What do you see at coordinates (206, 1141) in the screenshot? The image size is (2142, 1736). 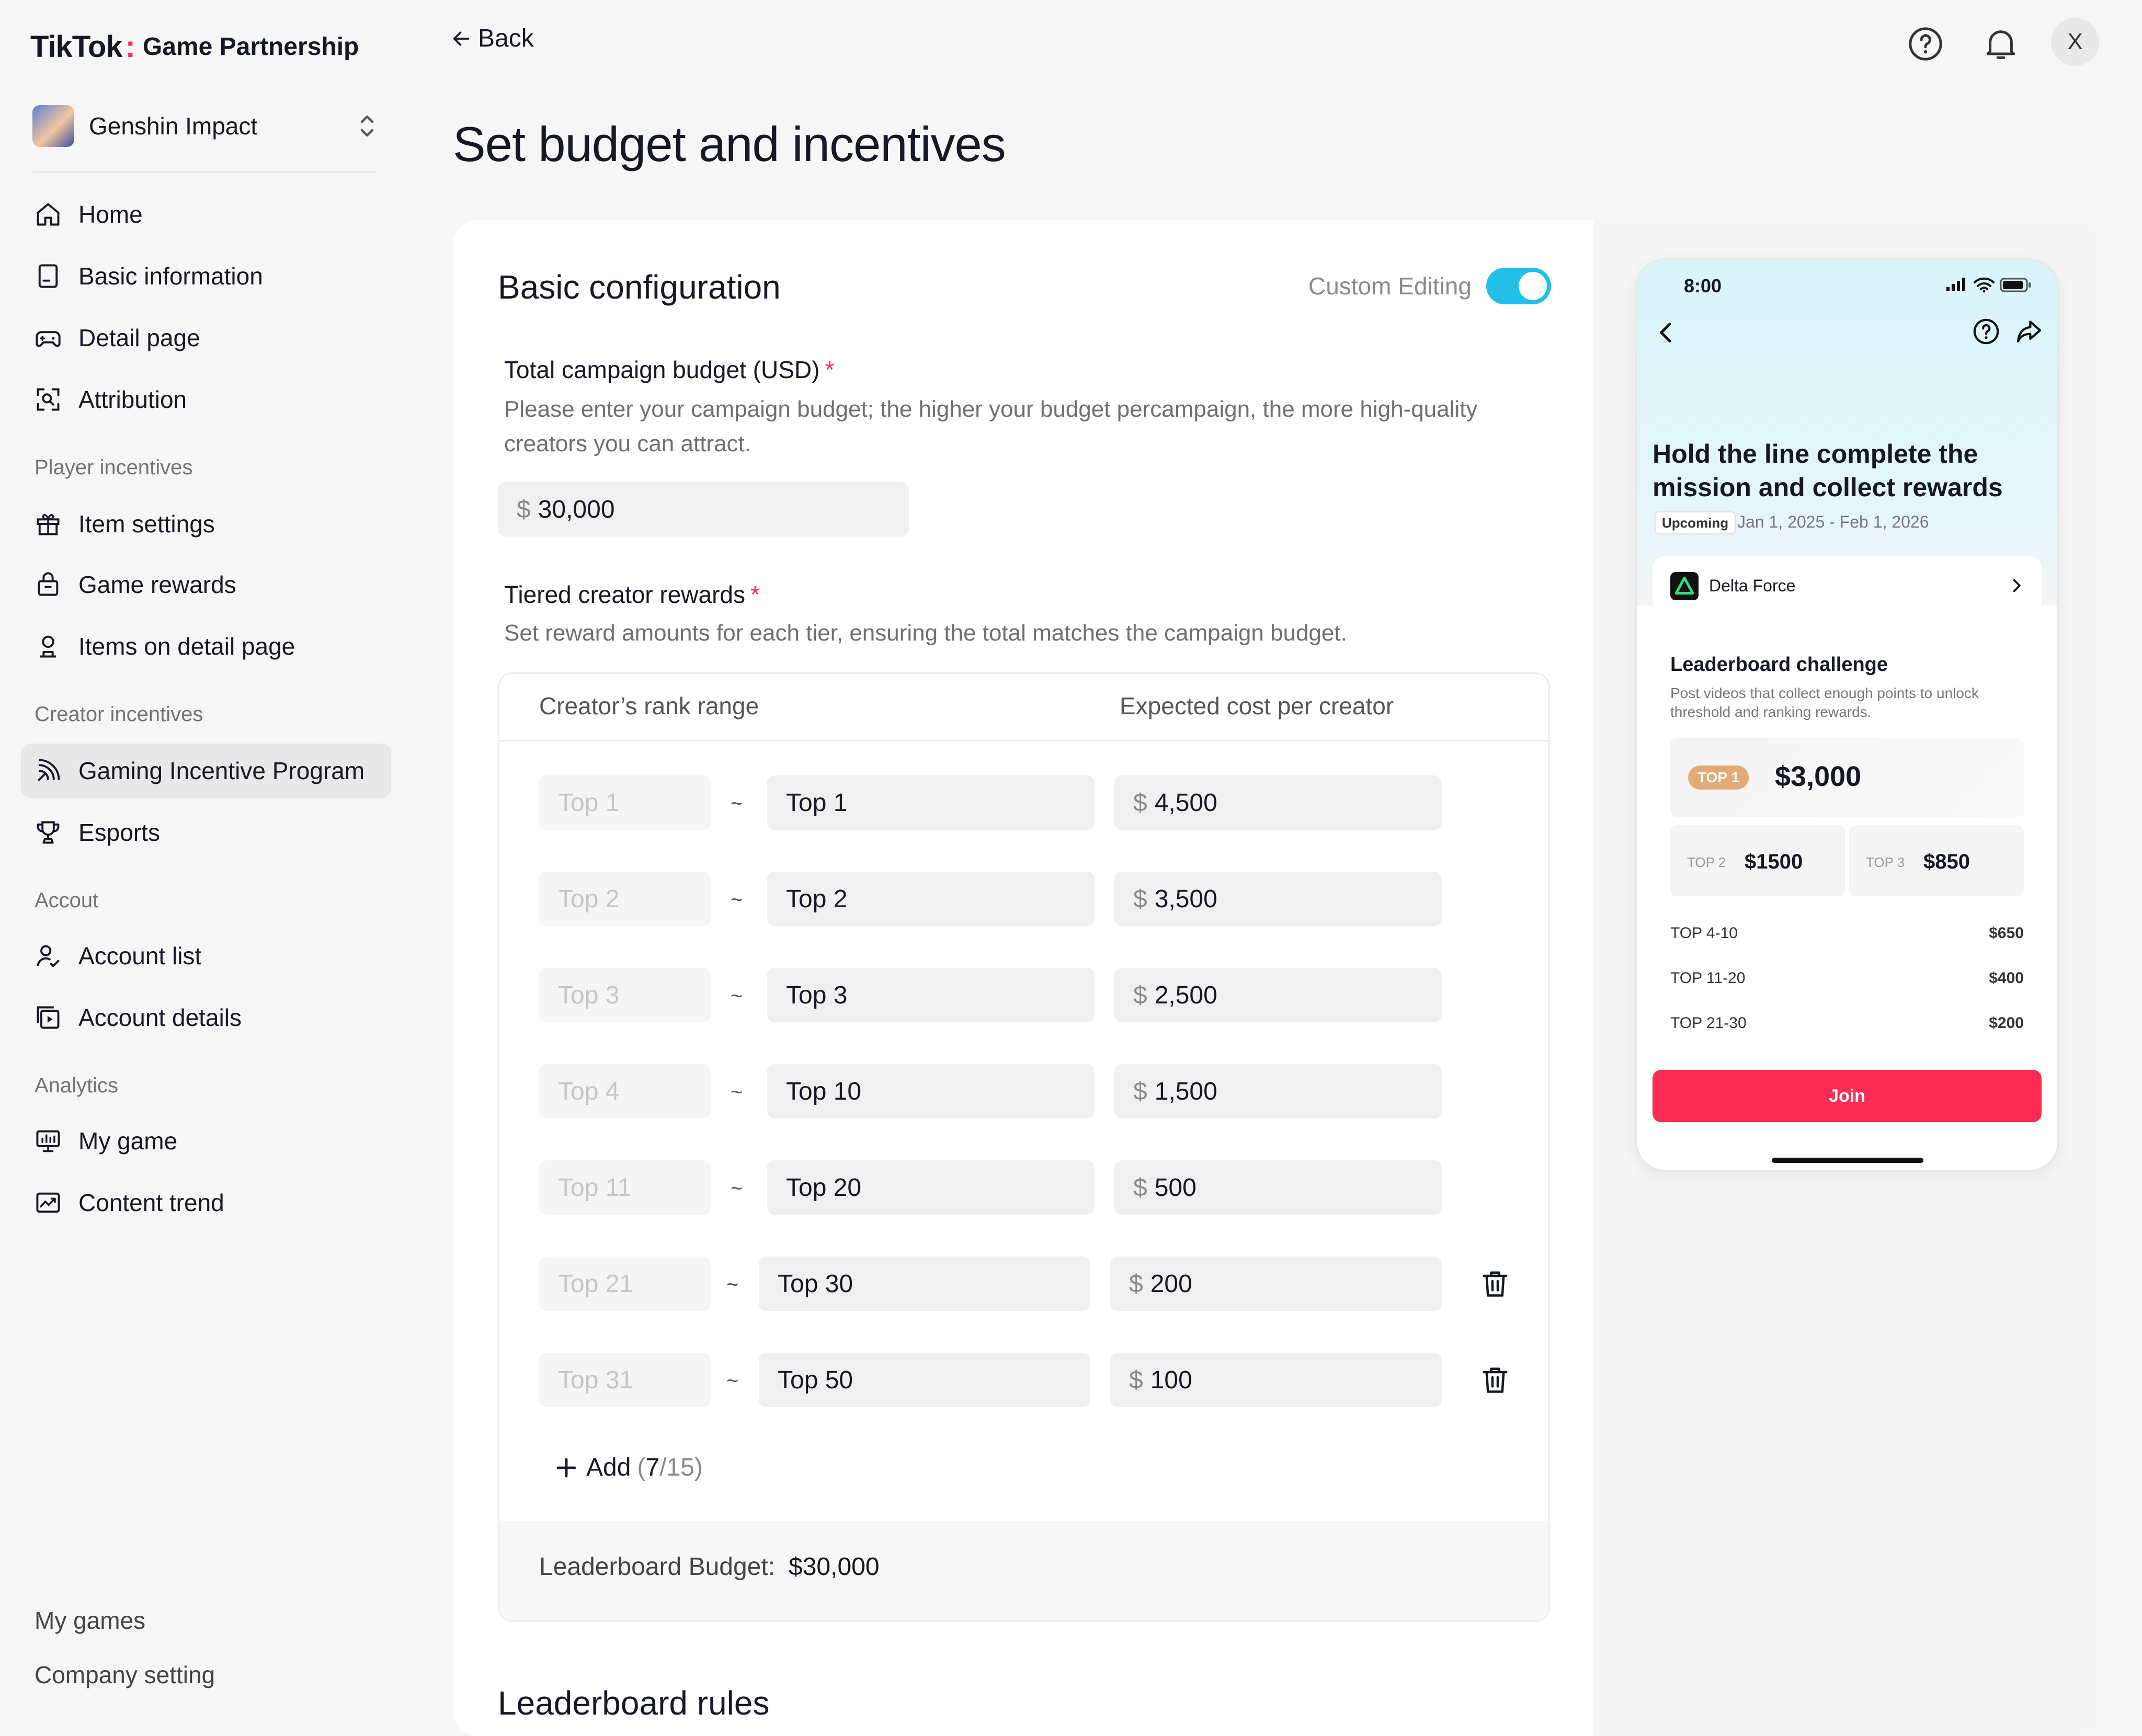 I see `sidebar-item-my-game: My game` at bounding box center [206, 1141].